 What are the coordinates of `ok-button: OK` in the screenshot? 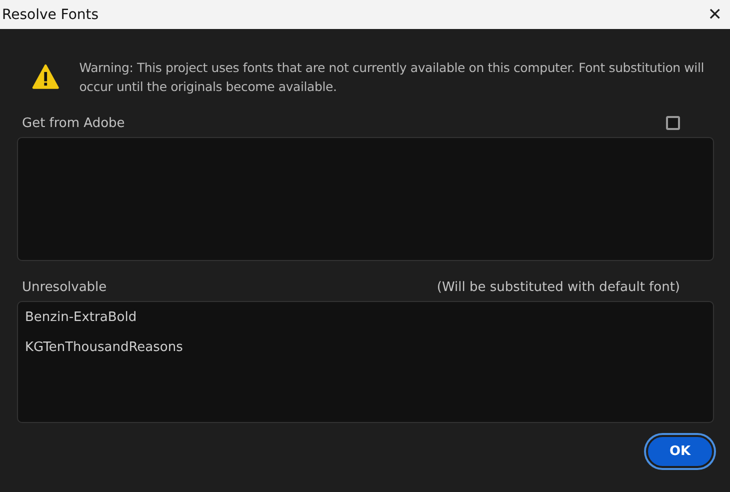 It's located at (680, 451).